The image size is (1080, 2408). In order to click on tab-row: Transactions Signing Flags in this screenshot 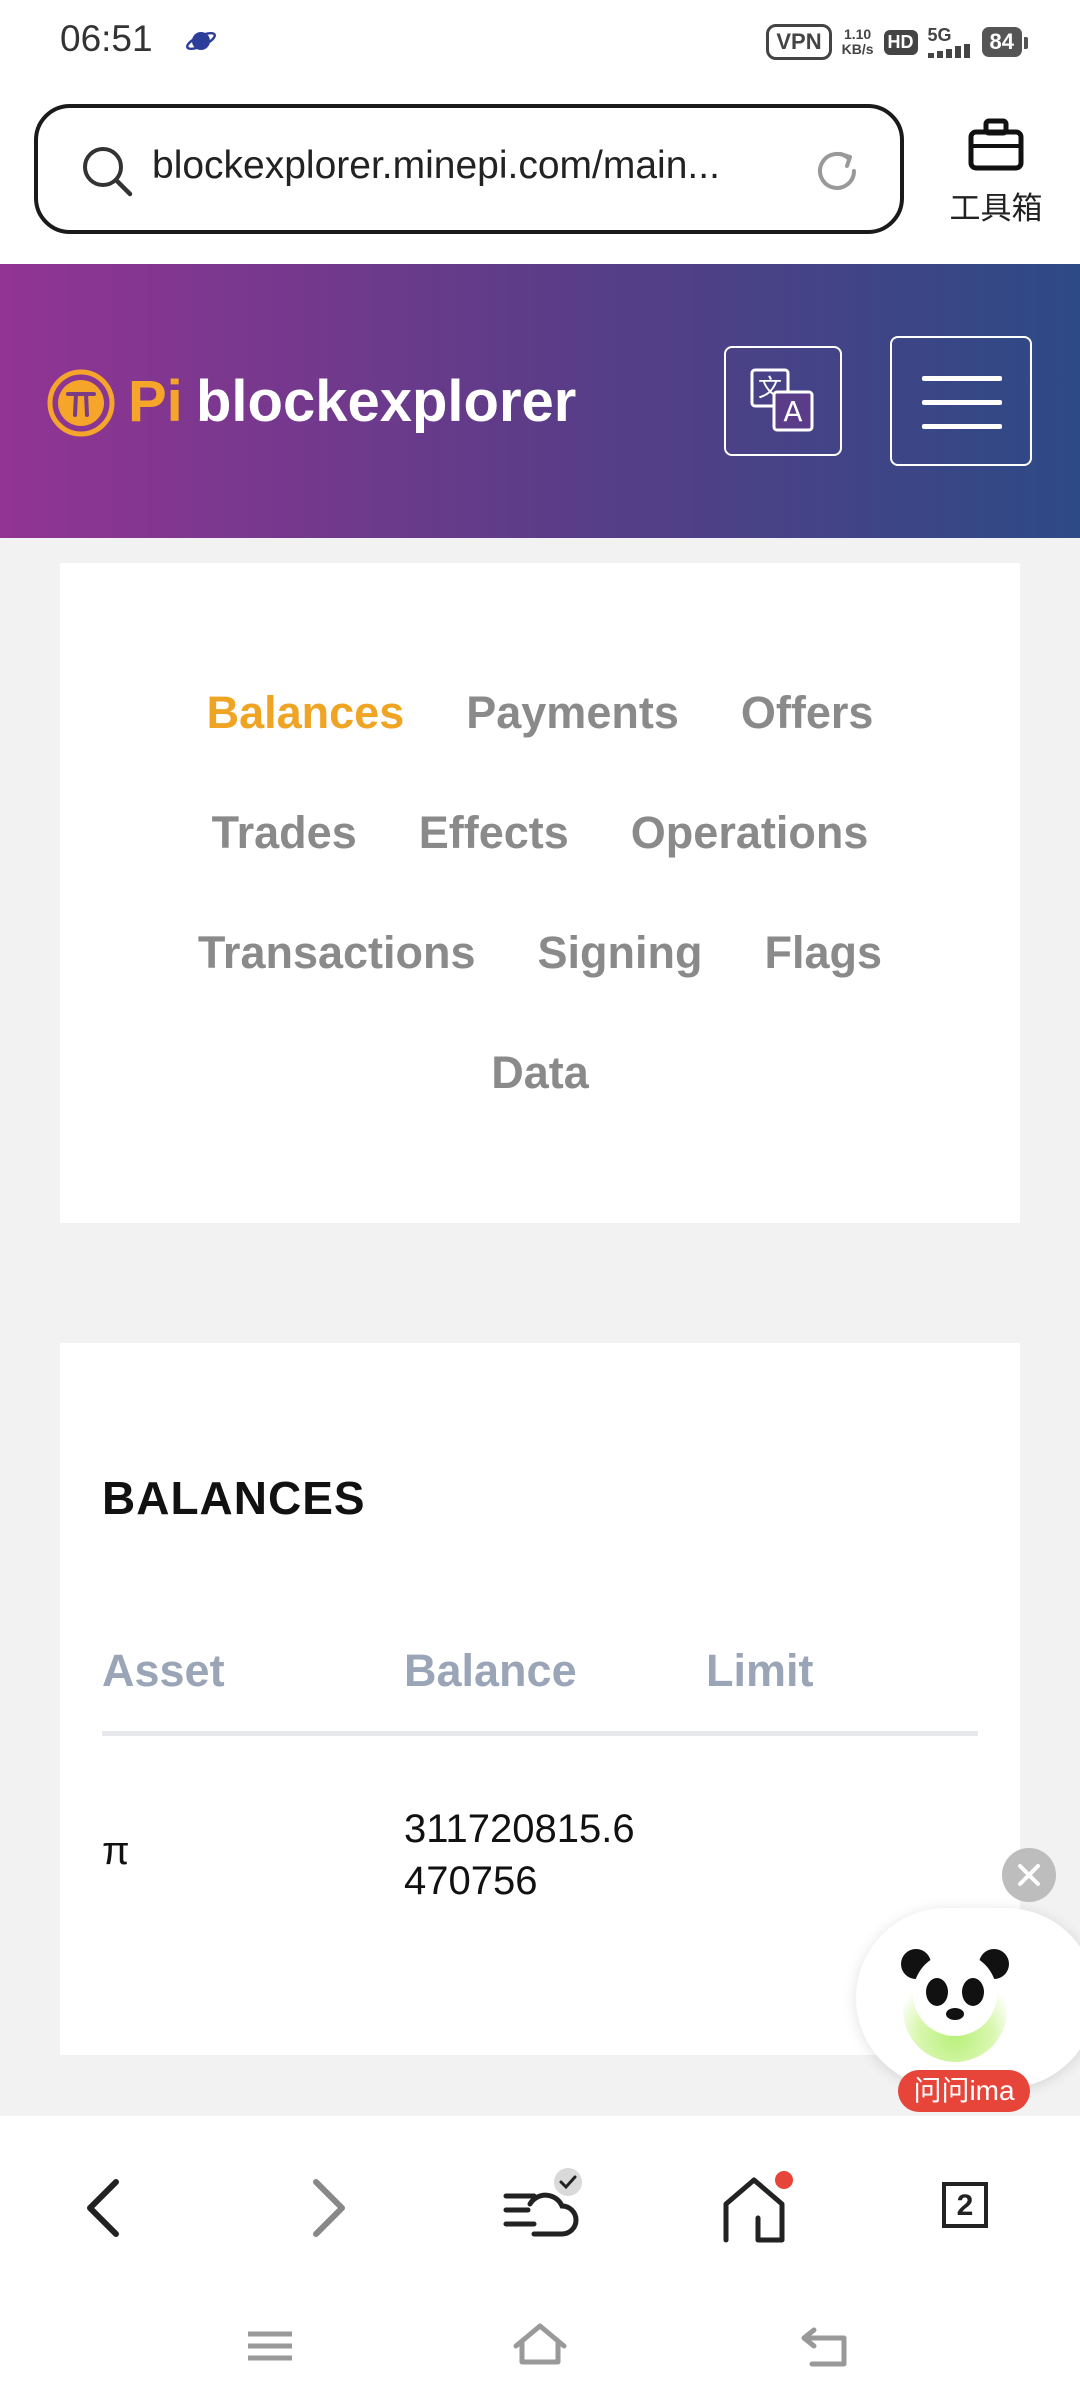, I will do `click(540, 953)`.